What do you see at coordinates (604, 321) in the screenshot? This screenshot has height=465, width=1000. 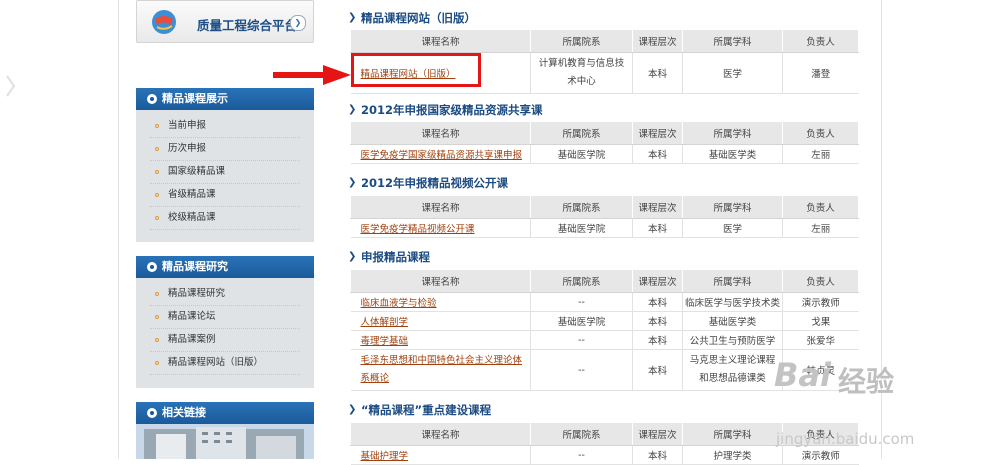 I see `table-row: 人体解剖学 基础医学院 本科 基础医学类 戈果` at bounding box center [604, 321].